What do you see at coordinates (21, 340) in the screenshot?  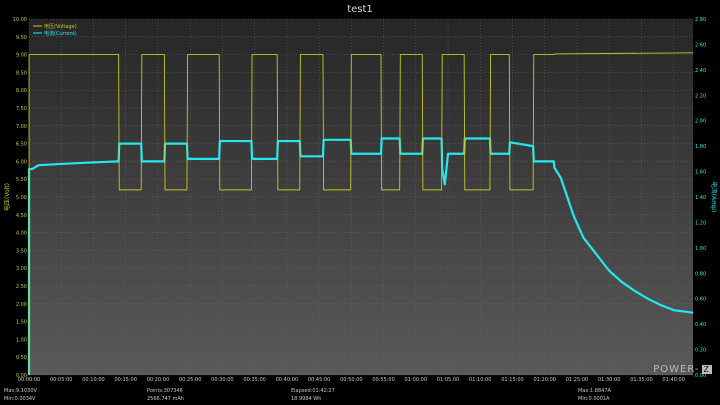 I see `left-tick-label: 1.00` at bounding box center [21, 340].